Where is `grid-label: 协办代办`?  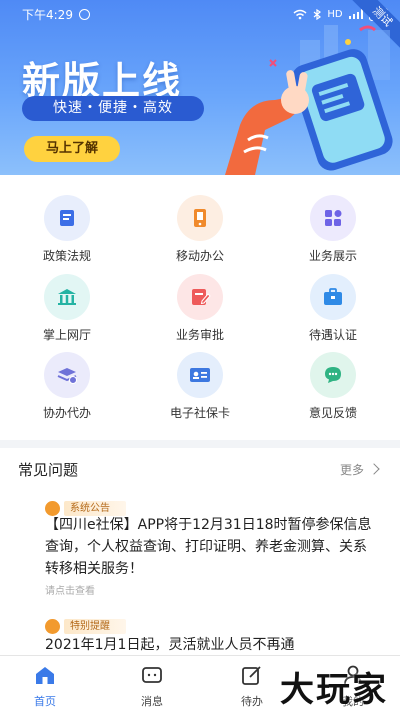 grid-label: 协办代办 is located at coordinates (66, 413).